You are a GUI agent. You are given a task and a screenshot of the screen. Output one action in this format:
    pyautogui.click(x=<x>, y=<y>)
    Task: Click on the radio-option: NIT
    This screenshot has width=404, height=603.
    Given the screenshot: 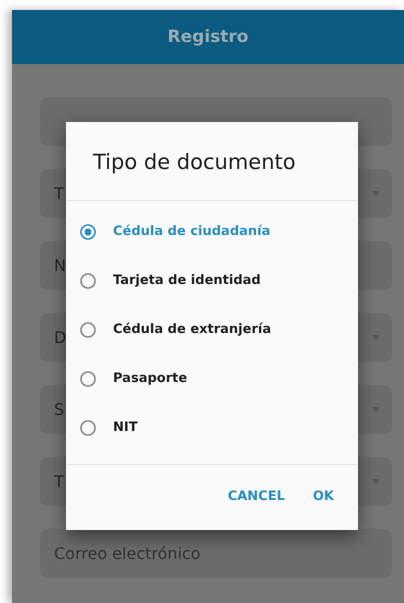 What is the action you would take?
    pyautogui.click(x=212, y=427)
    